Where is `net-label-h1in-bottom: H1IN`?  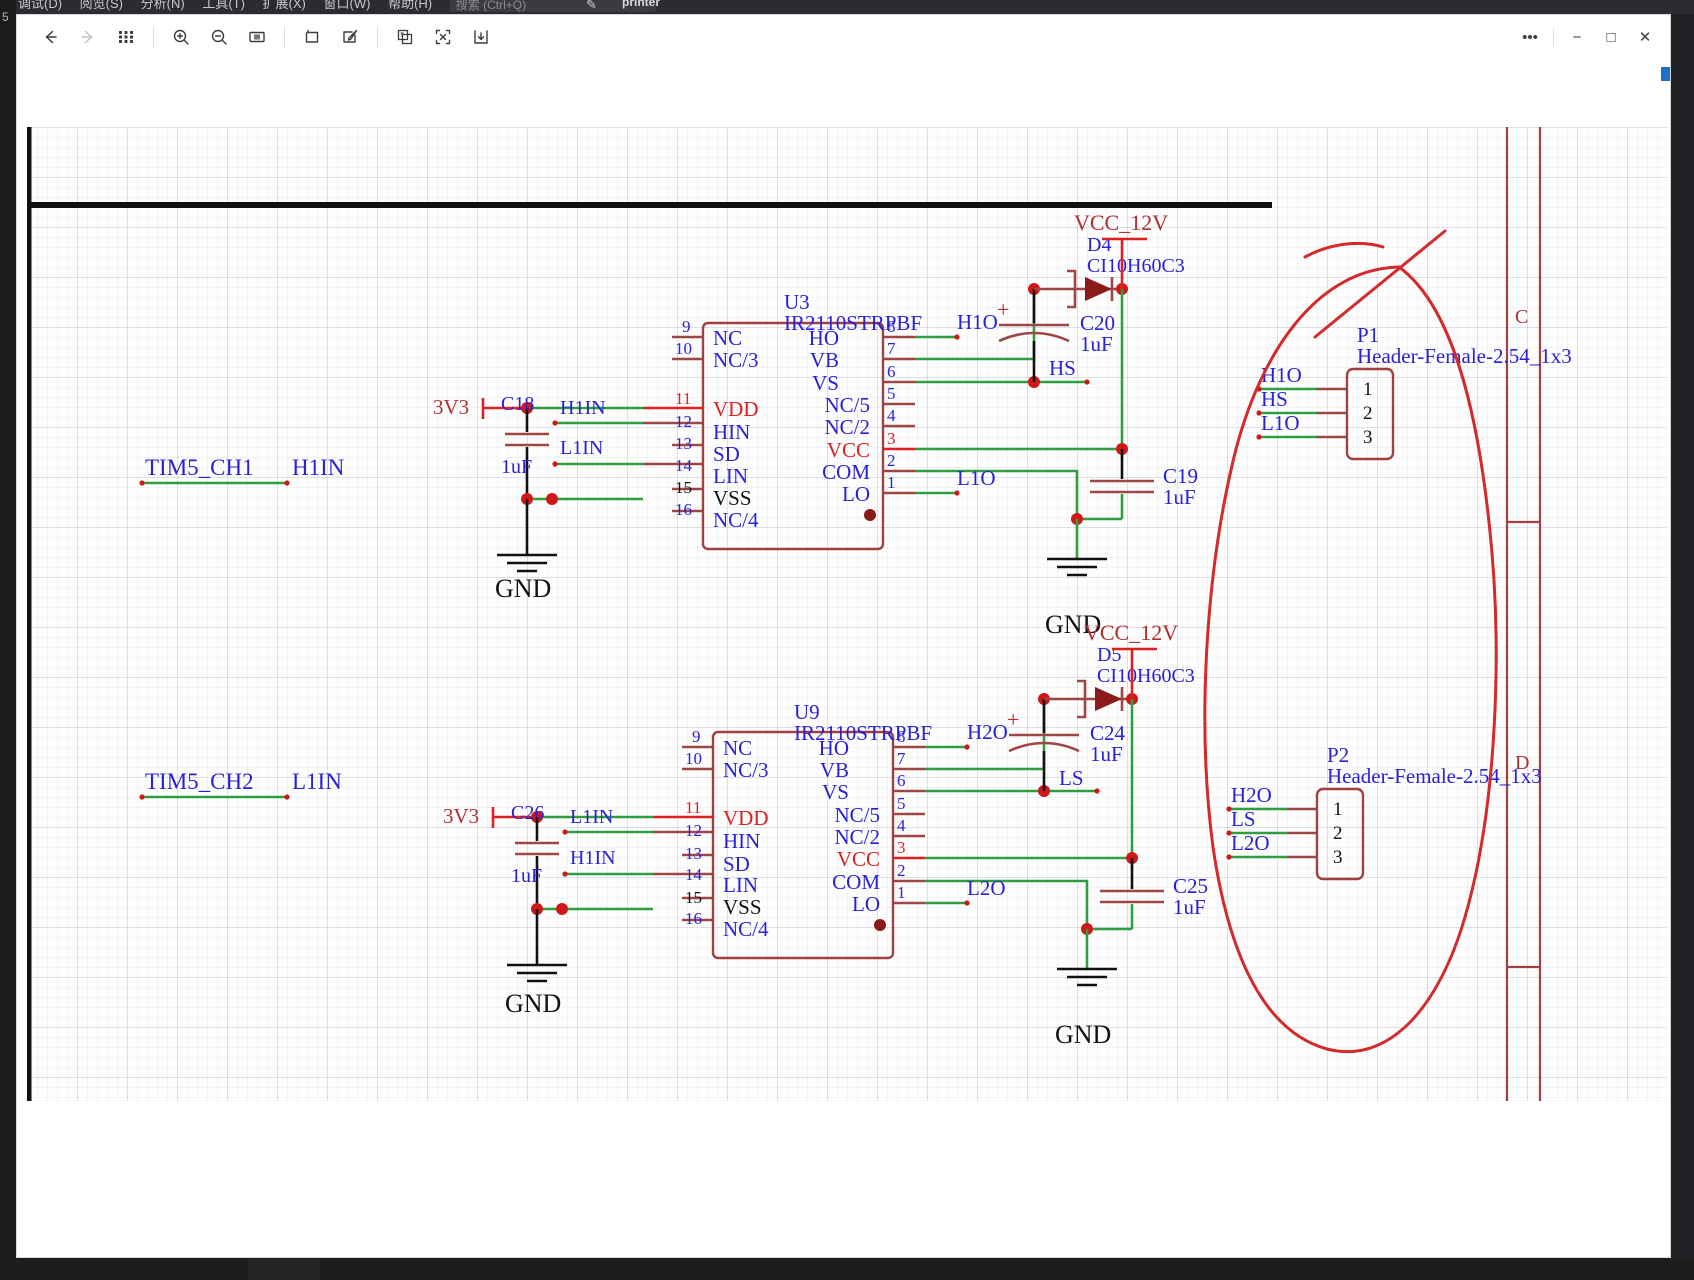 net-label-h1in-bottom: H1IN is located at coordinates (593, 858).